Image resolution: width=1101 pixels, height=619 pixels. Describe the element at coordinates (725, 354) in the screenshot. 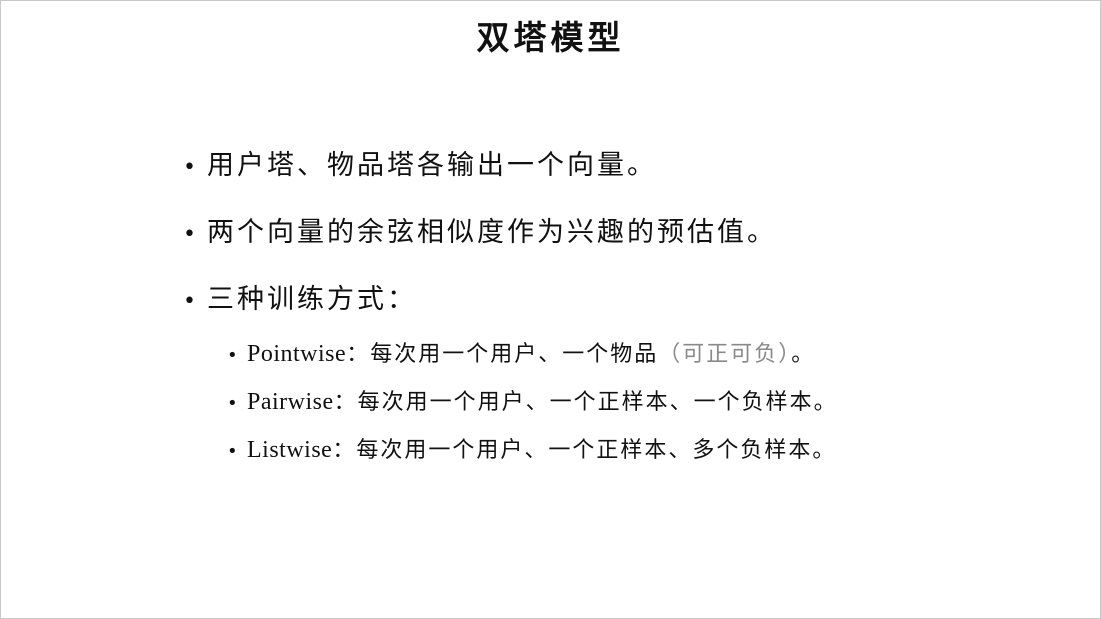

I see `sub-bullet-note: （可正可负）` at that location.